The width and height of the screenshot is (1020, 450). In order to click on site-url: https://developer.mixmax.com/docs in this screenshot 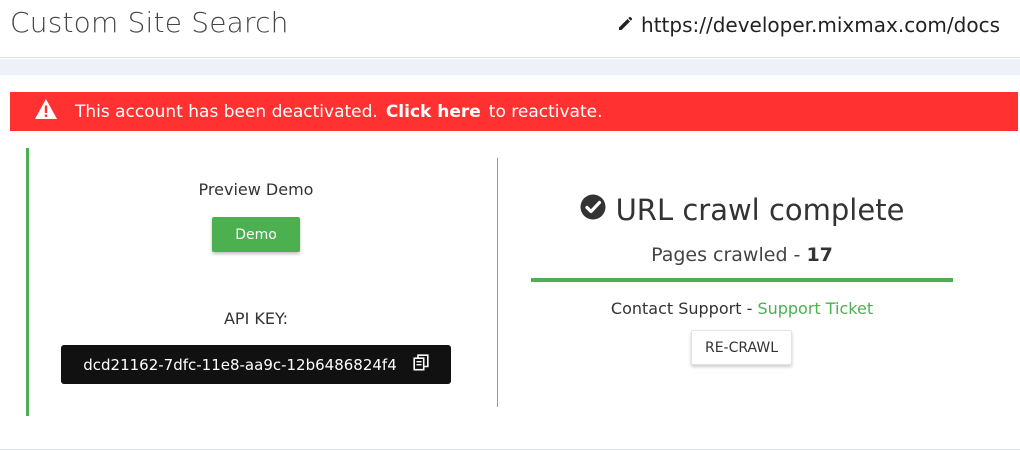, I will do `click(808, 25)`.